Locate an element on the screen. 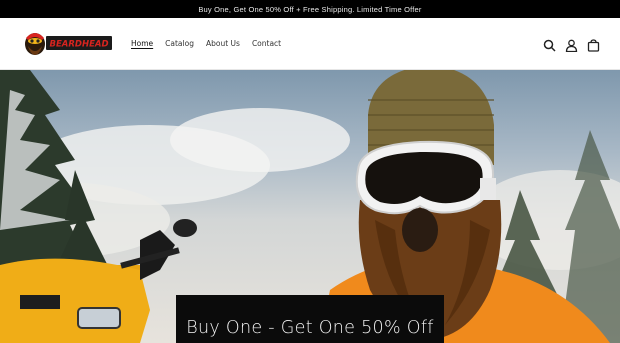  header-icons is located at coordinates (571, 45).